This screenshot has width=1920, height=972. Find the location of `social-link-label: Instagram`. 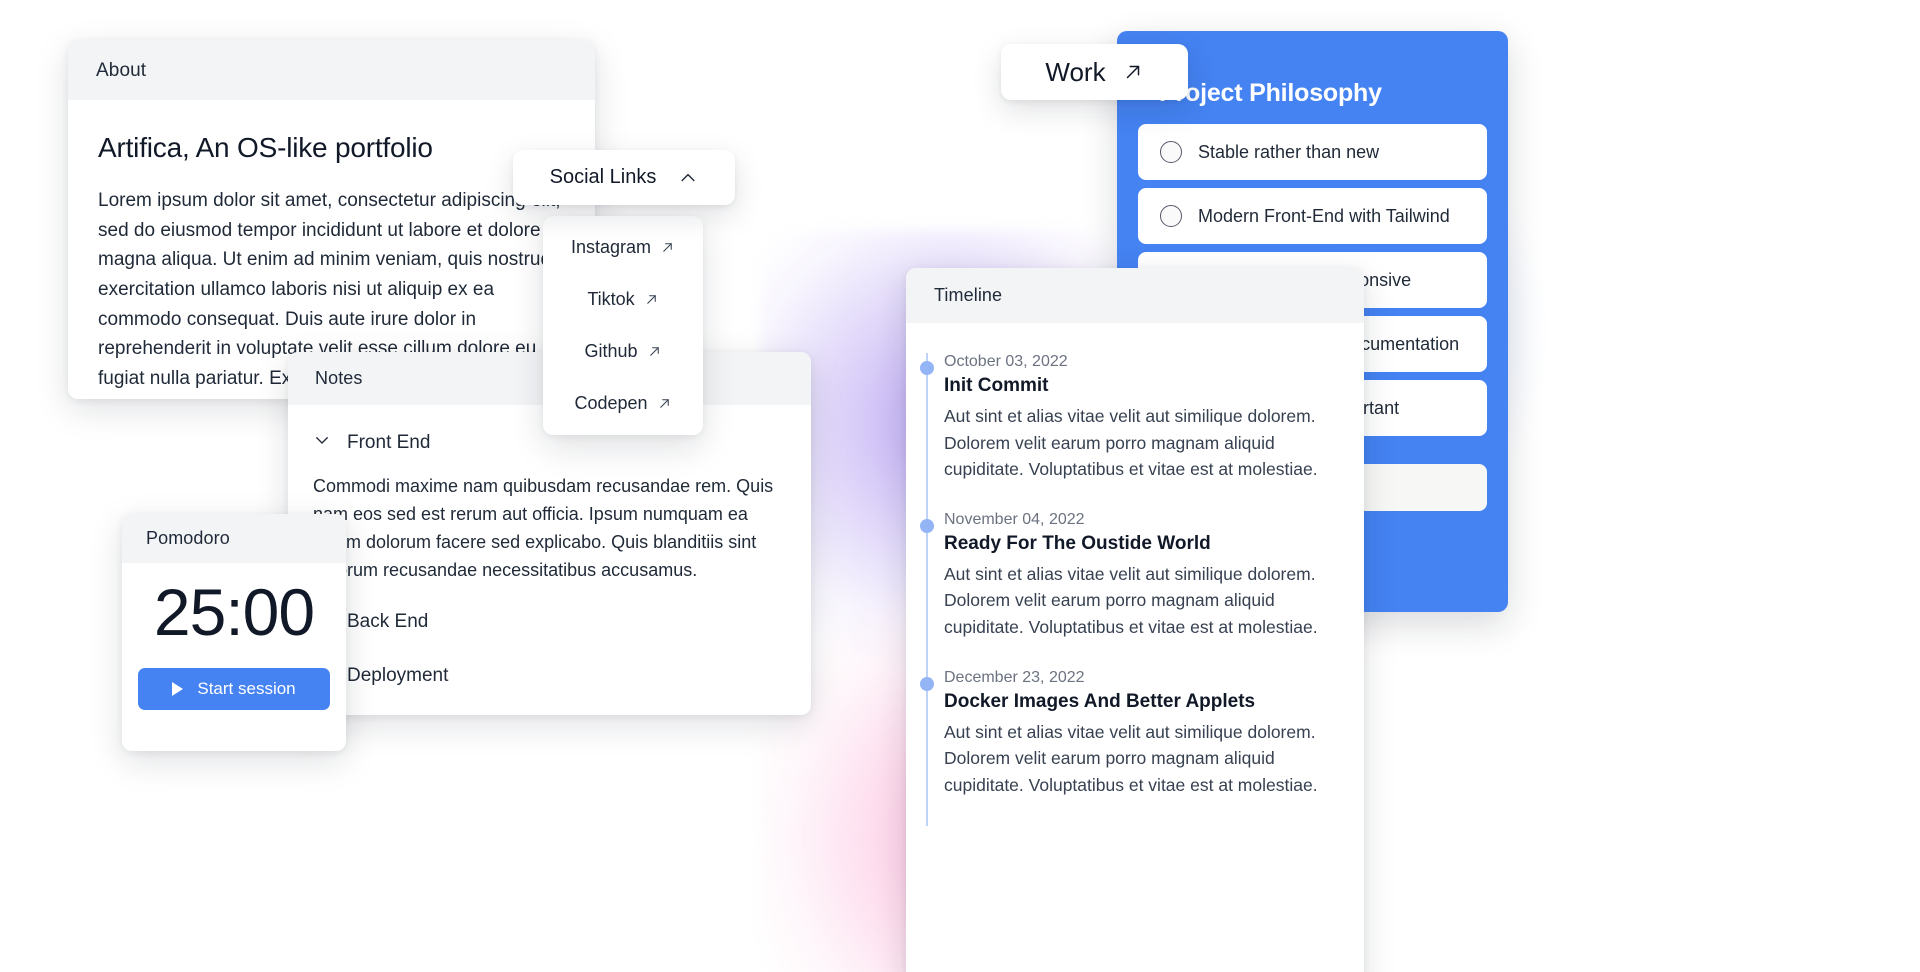

social-link-label: Instagram is located at coordinates (611, 247).